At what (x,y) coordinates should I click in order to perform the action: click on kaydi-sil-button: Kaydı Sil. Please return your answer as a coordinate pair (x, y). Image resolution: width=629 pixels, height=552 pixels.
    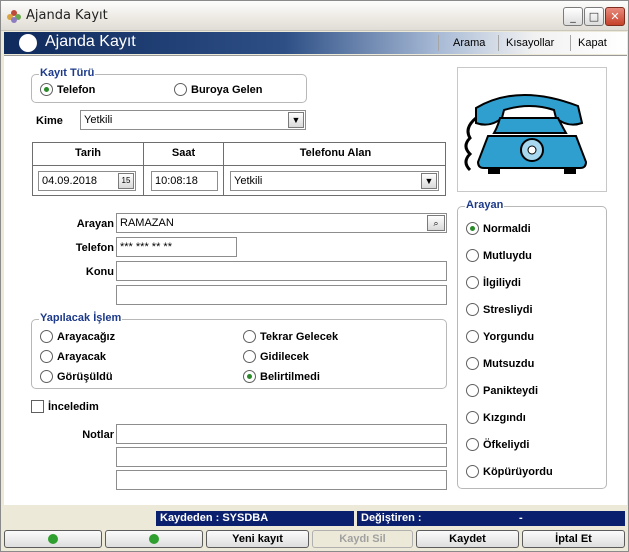
    Looking at the image, I should click on (362, 539).